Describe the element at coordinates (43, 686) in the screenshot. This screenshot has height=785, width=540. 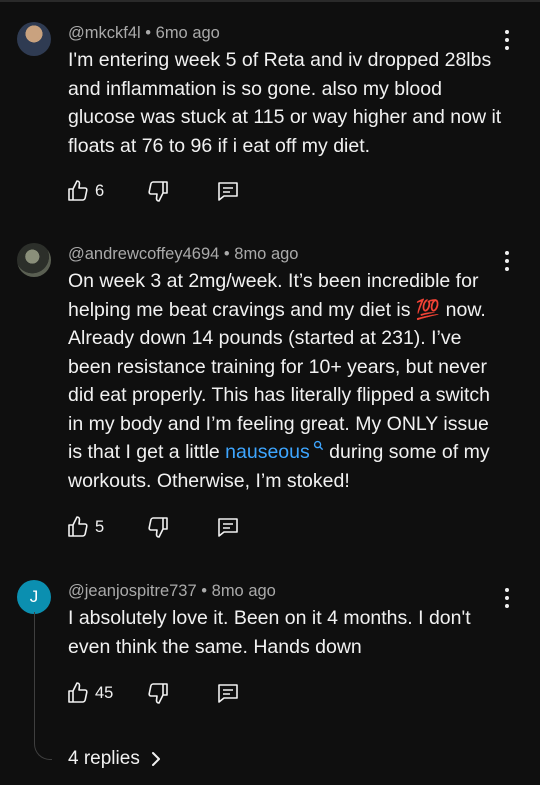
I see `thread-connector` at that location.